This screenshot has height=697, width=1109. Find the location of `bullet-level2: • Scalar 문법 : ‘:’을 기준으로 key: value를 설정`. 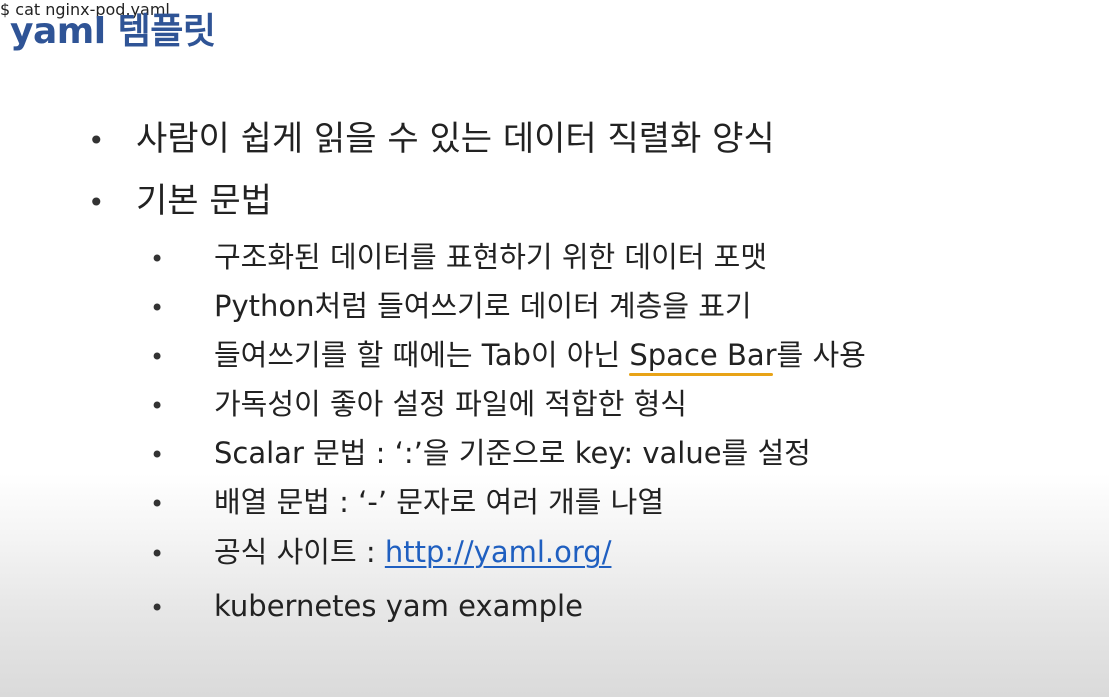

bullet-level2: • Scalar 문법 : ‘:’을 기준으로 key: value를 설정 is located at coordinates (480, 454).